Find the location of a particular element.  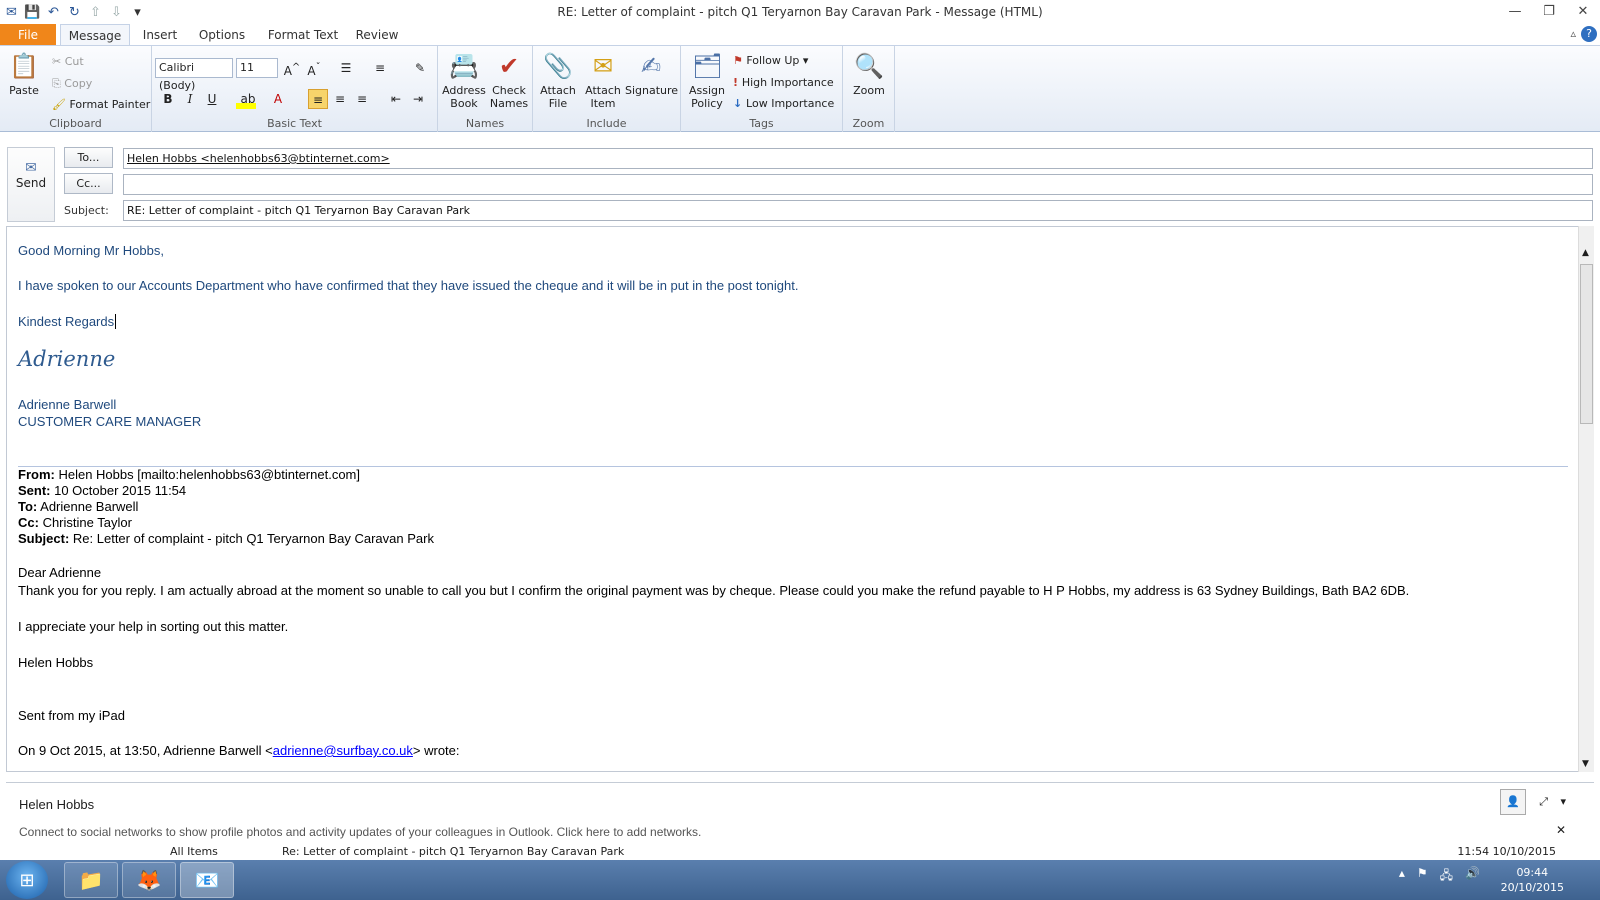

windows-logo-icon: ⊞ is located at coordinates (27, 880).